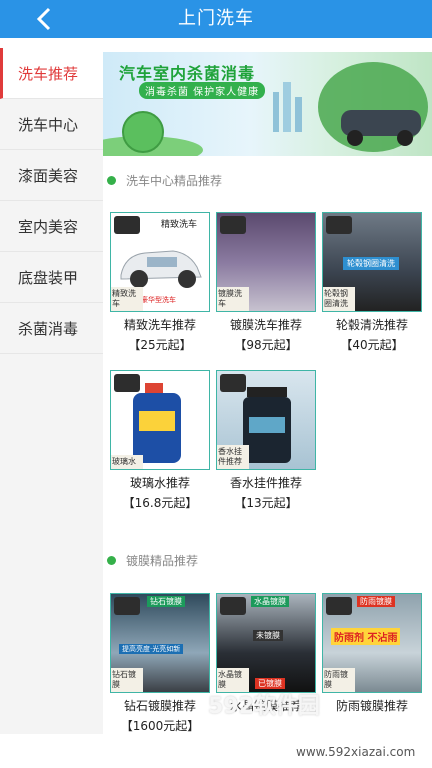  What do you see at coordinates (339, 680) in the screenshot?
I see `product-tag: 防雨镀膜` at bounding box center [339, 680].